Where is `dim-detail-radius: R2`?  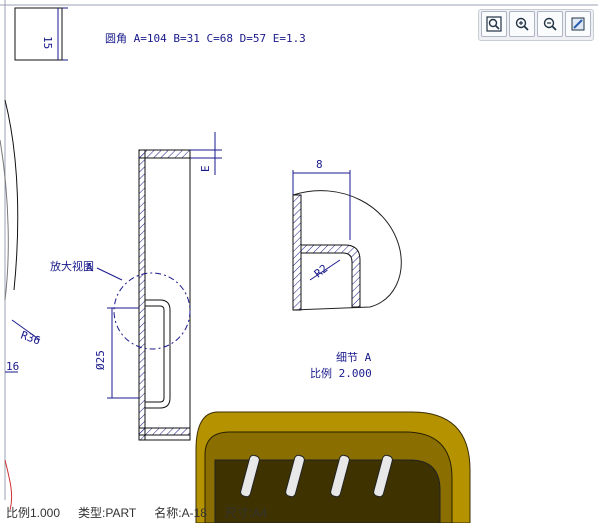 dim-detail-radius: R2 is located at coordinates (321, 271).